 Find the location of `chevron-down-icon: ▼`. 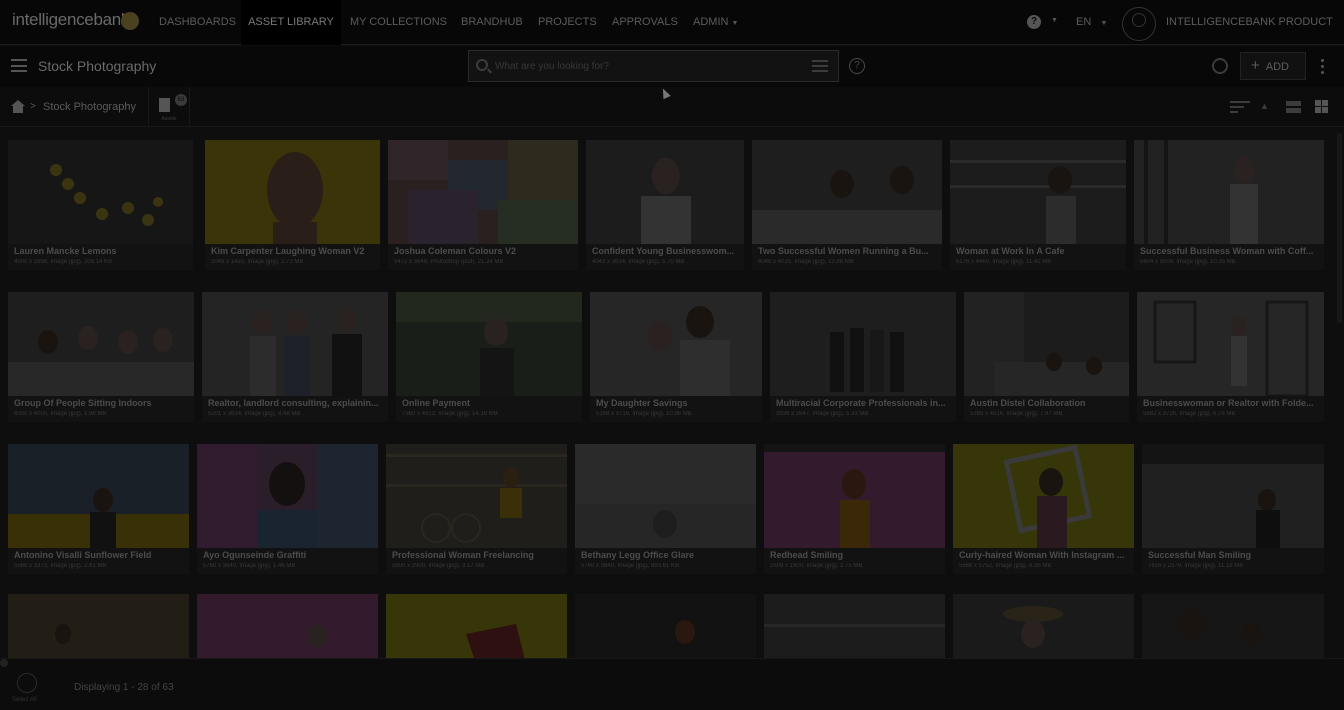

chevron-down-icon: ▼ is located at coordinates (1054, 20).